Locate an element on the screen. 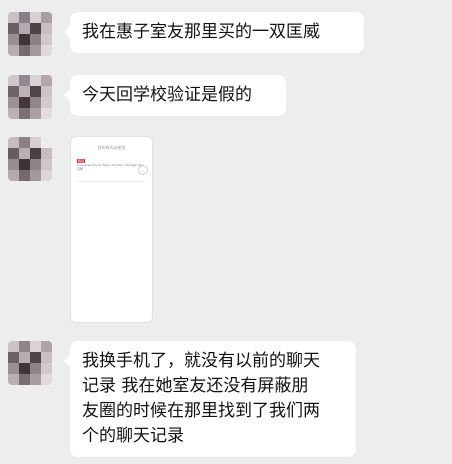 The width and height of the screenshot is (452, 464). message-line: 记录 我在她室友还没有屏蔽朋 is located at coordinates (195, 386).